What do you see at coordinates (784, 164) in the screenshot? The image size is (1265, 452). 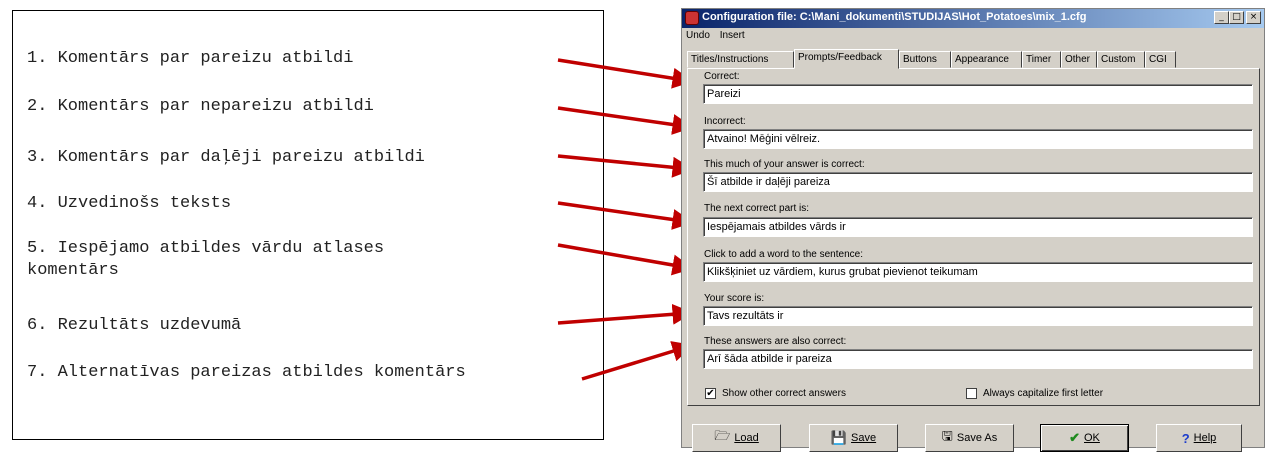 I see `partial-correct-label: This much of your answer is correct:` at bounding box center [784, 164].